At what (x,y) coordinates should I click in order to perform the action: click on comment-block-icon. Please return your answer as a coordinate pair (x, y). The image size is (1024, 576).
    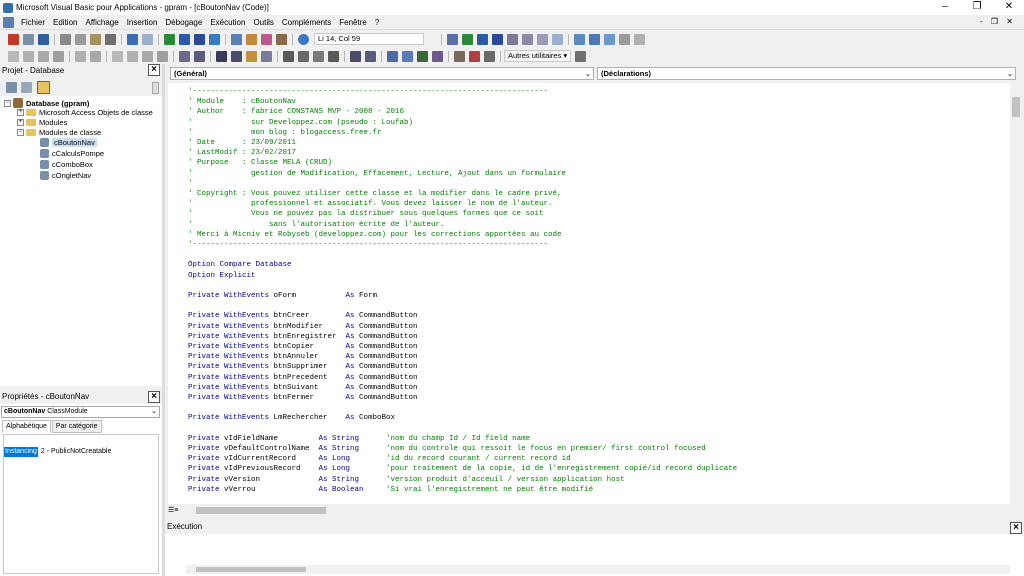
    Looking at the image, I should click on (355, 56).